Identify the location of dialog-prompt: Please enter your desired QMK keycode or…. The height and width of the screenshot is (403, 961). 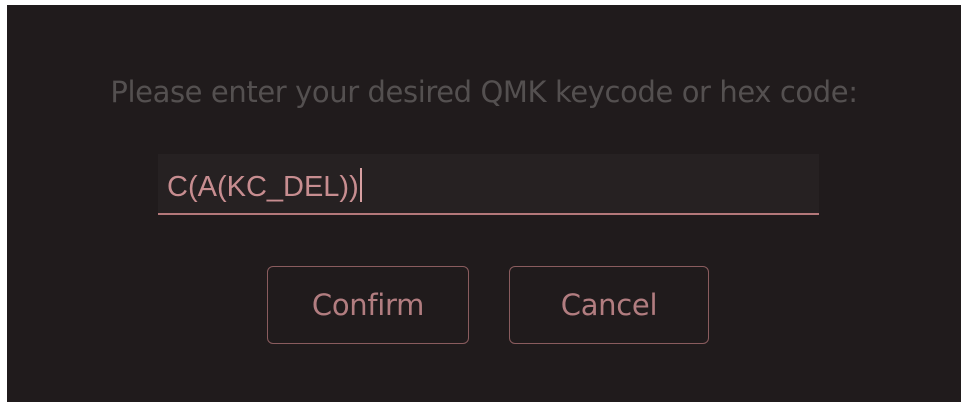
(484, 92).